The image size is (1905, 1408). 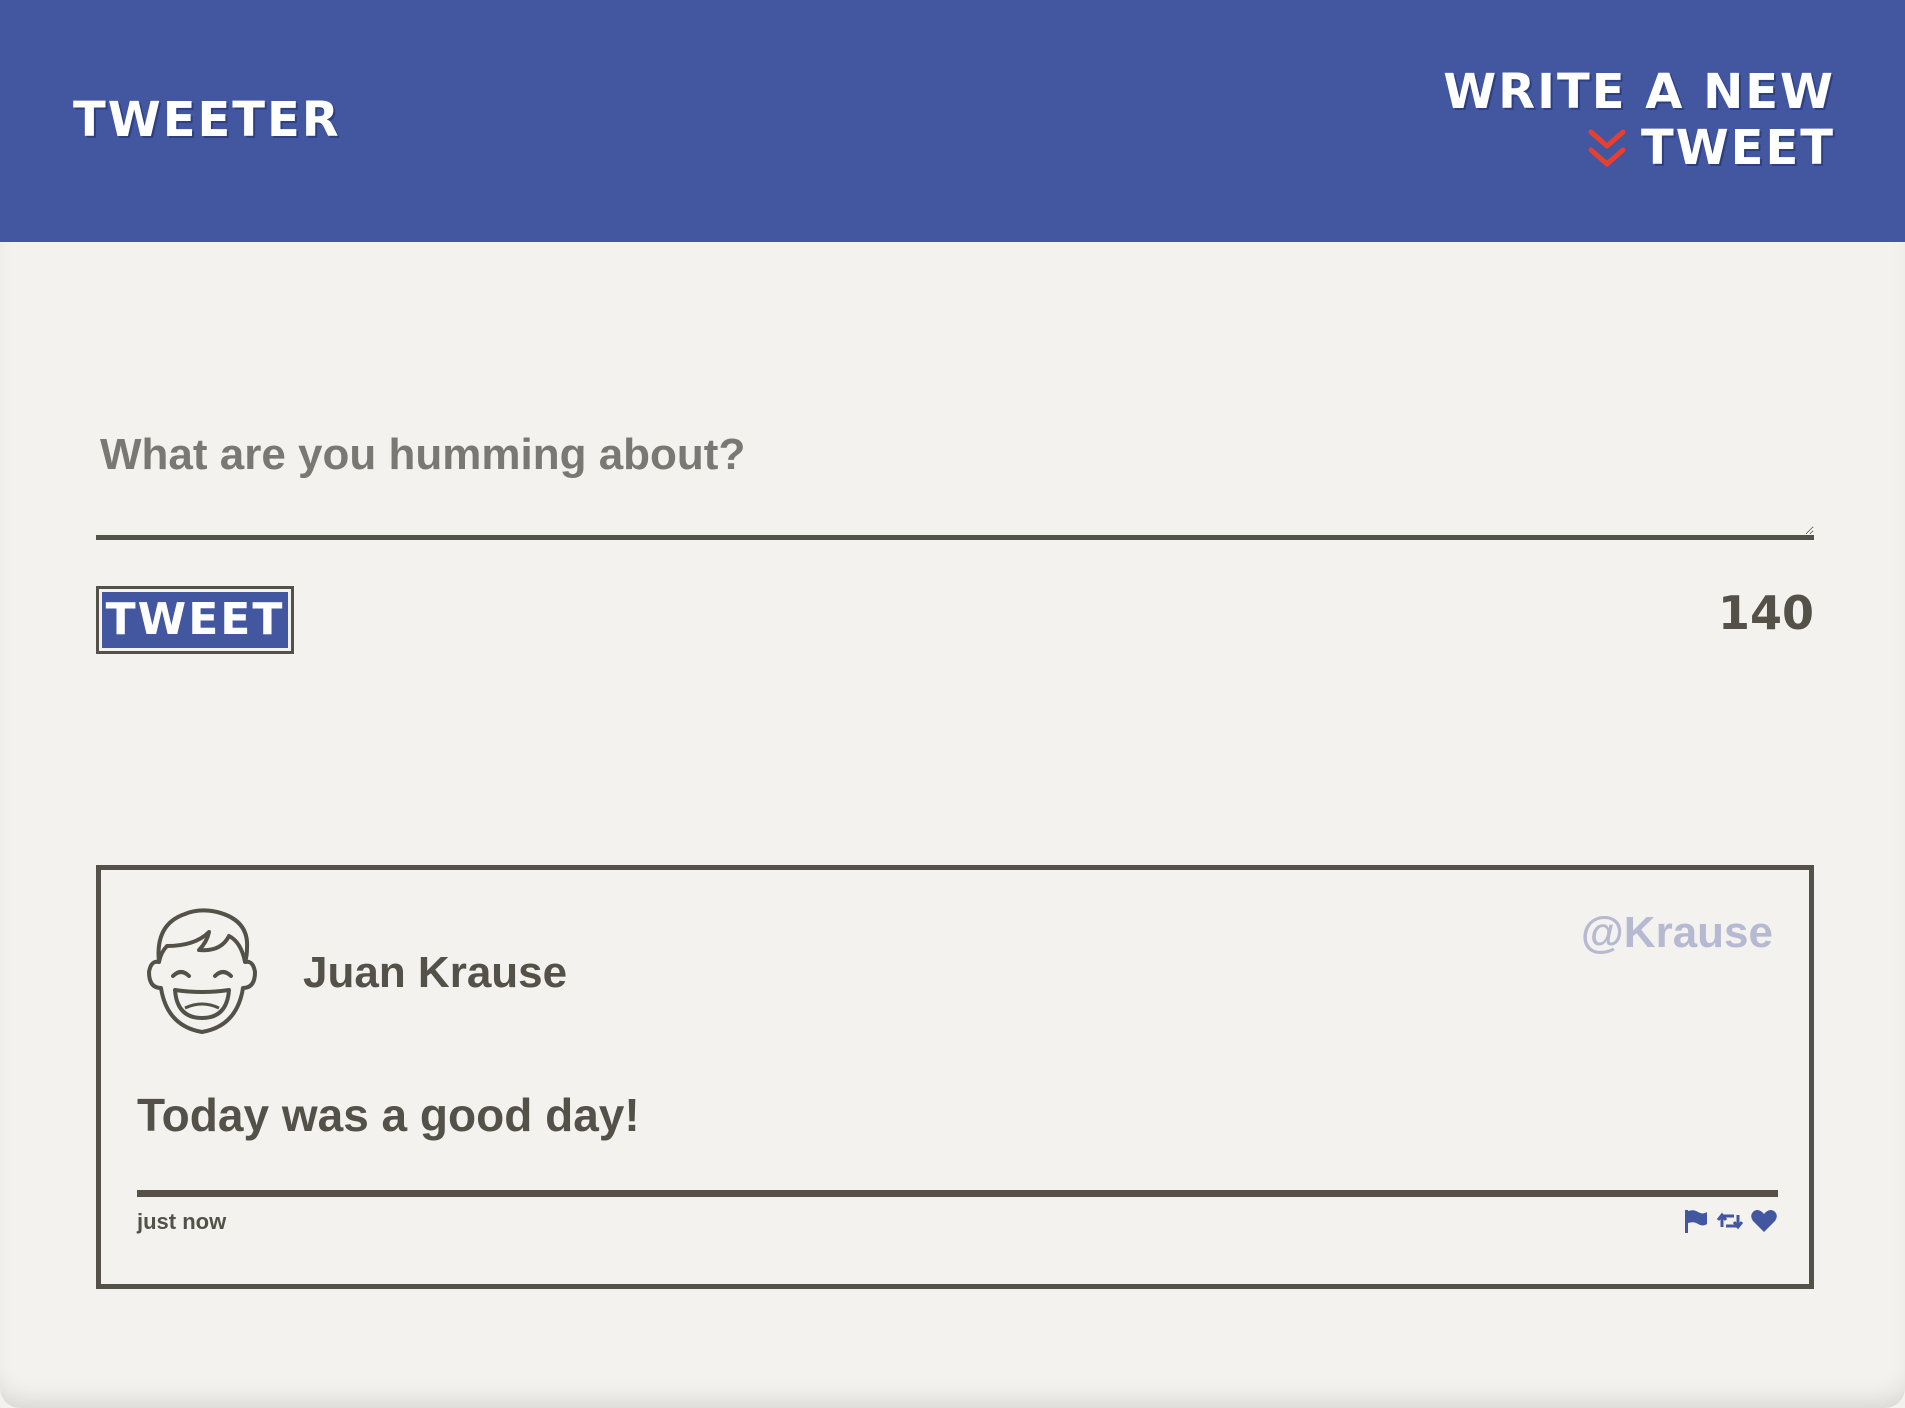 I want to click on tweet-submit-button: TWEET, so click(x=195, y=620).